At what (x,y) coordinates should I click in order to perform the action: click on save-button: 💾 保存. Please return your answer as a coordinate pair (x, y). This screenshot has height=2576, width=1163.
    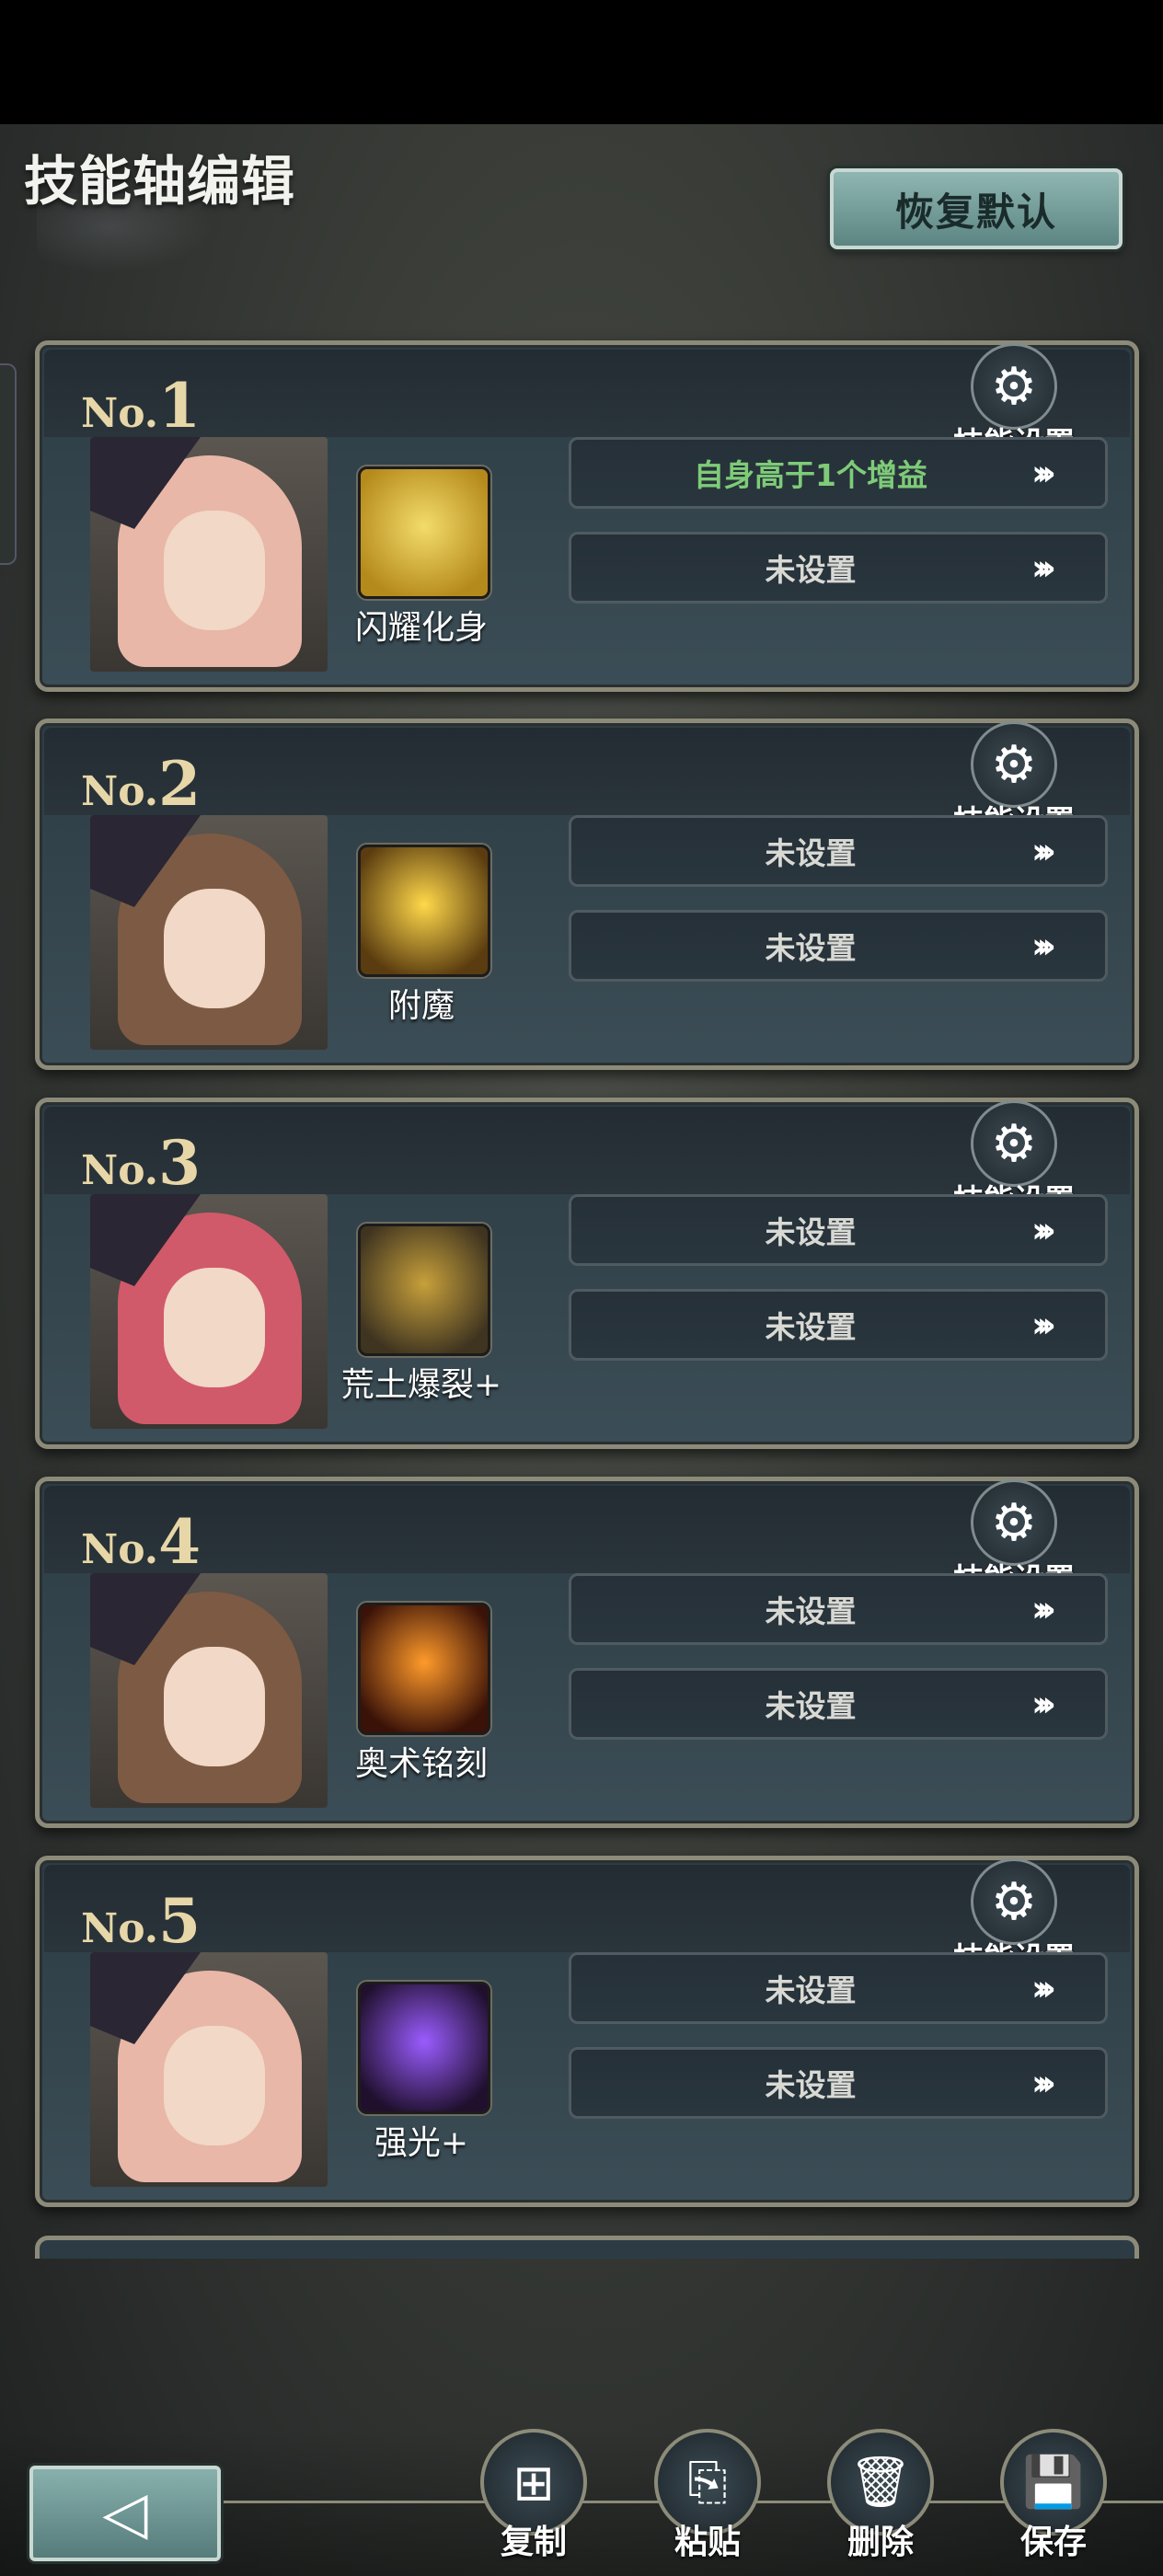
    Looking at the image, I should click on (1053, 2502).